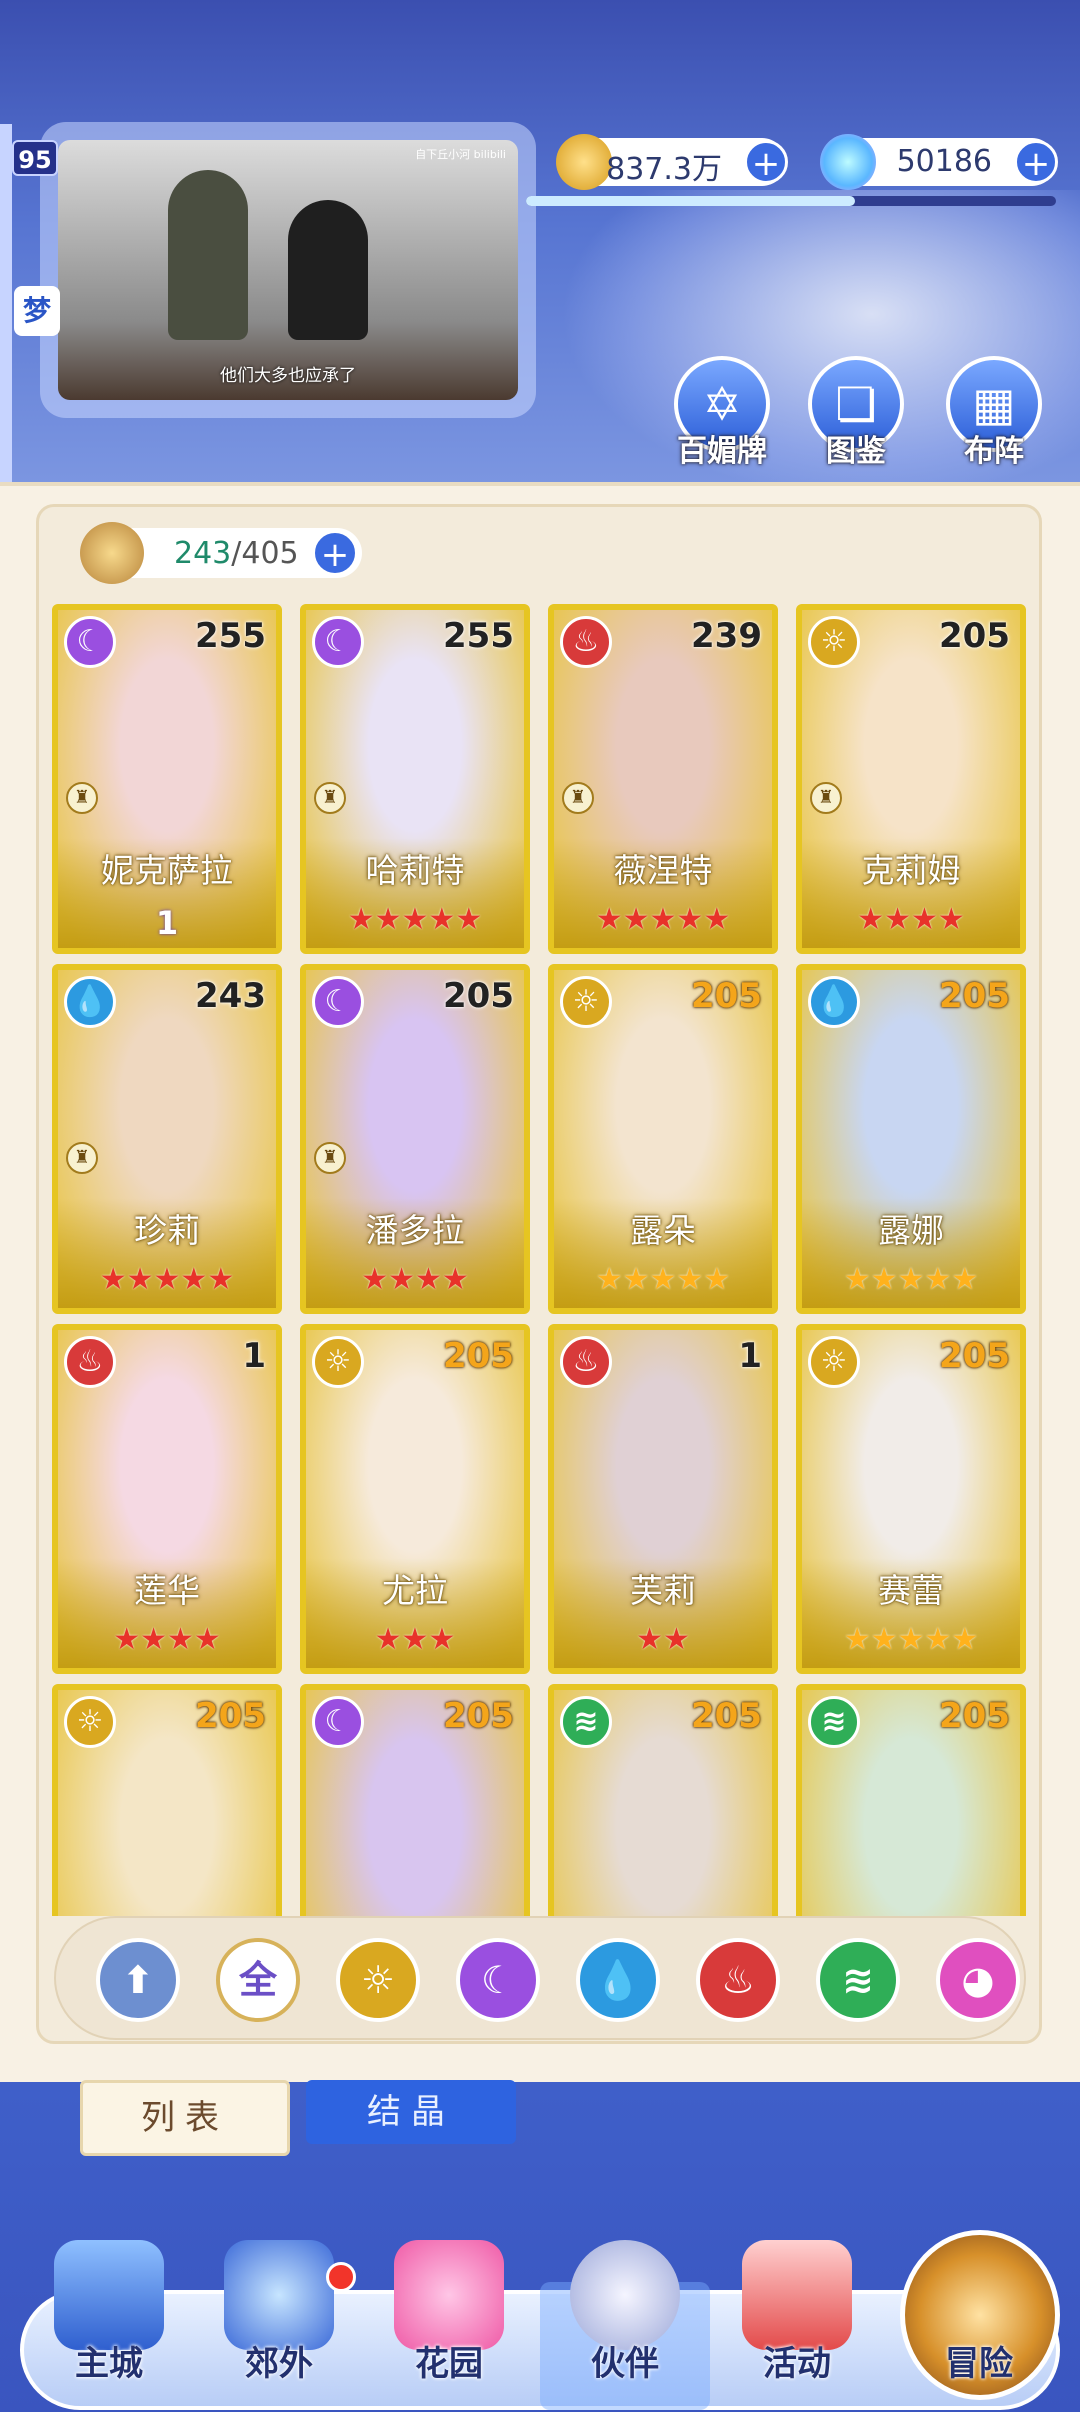 The height and width of the screenshot is (2412, 1080). Describe the element at coordinates (415, 1800) in the screenshot. I see `character-card: ☾ 205` at that location.